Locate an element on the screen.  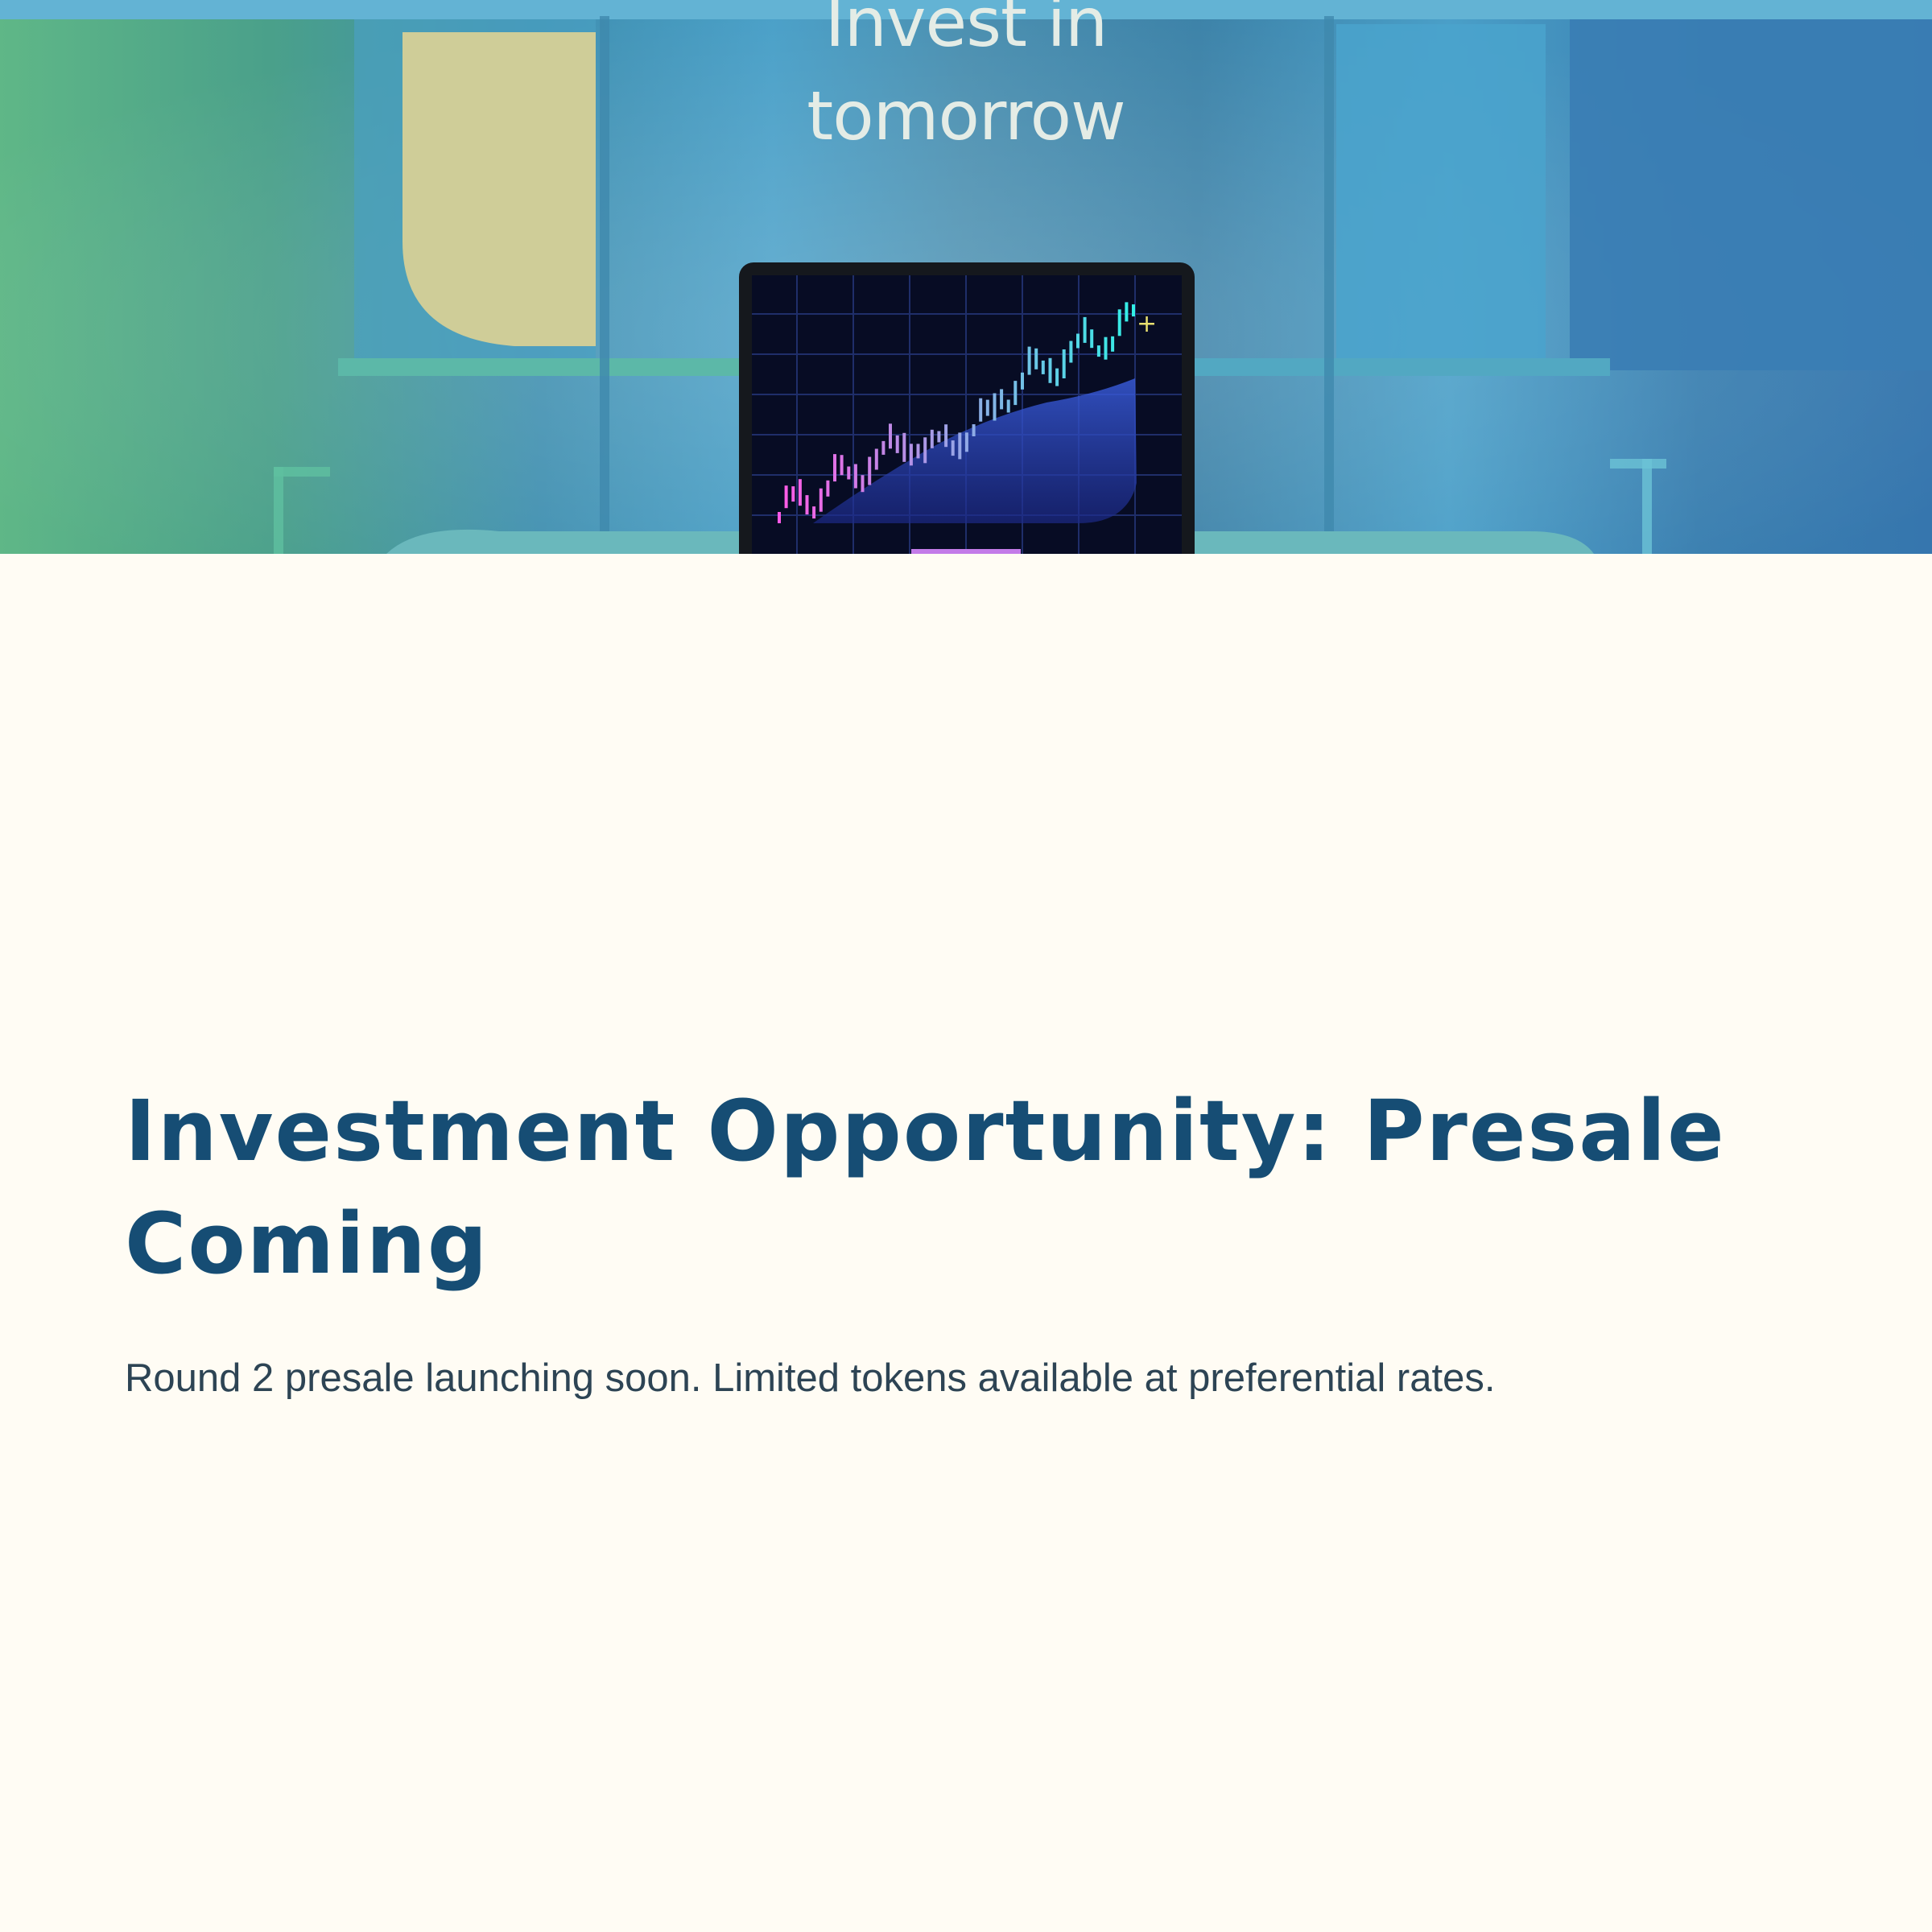
plus-icon: + is located at coordinates (1147, 324).